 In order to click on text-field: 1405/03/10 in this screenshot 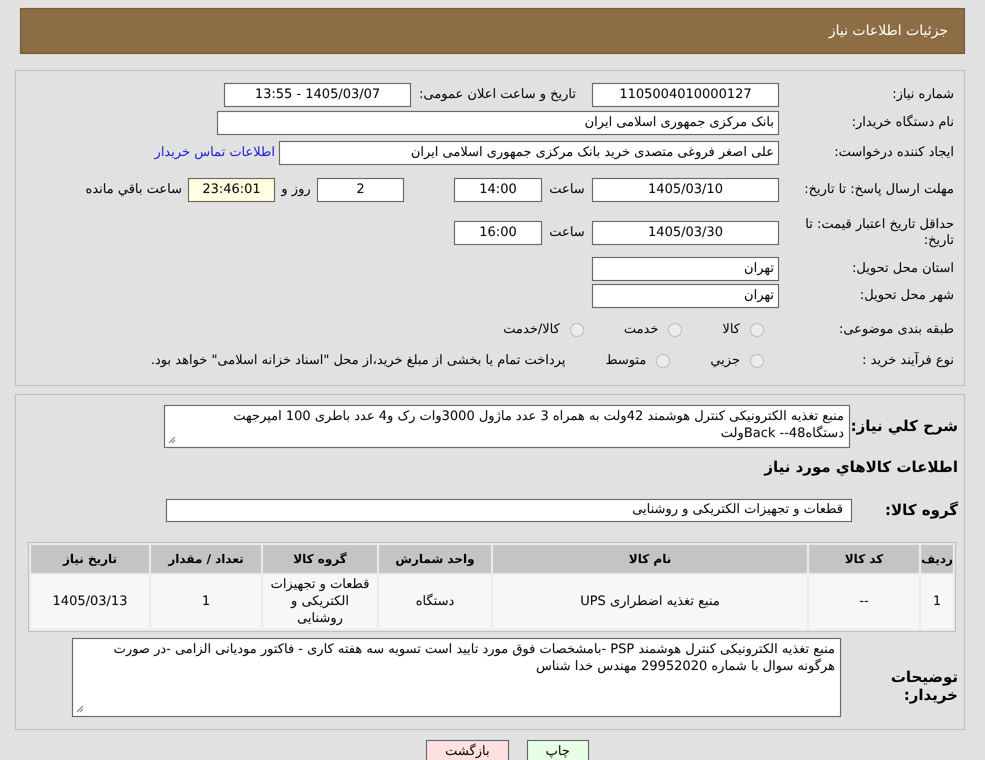, I will do `click(685, 190)`.